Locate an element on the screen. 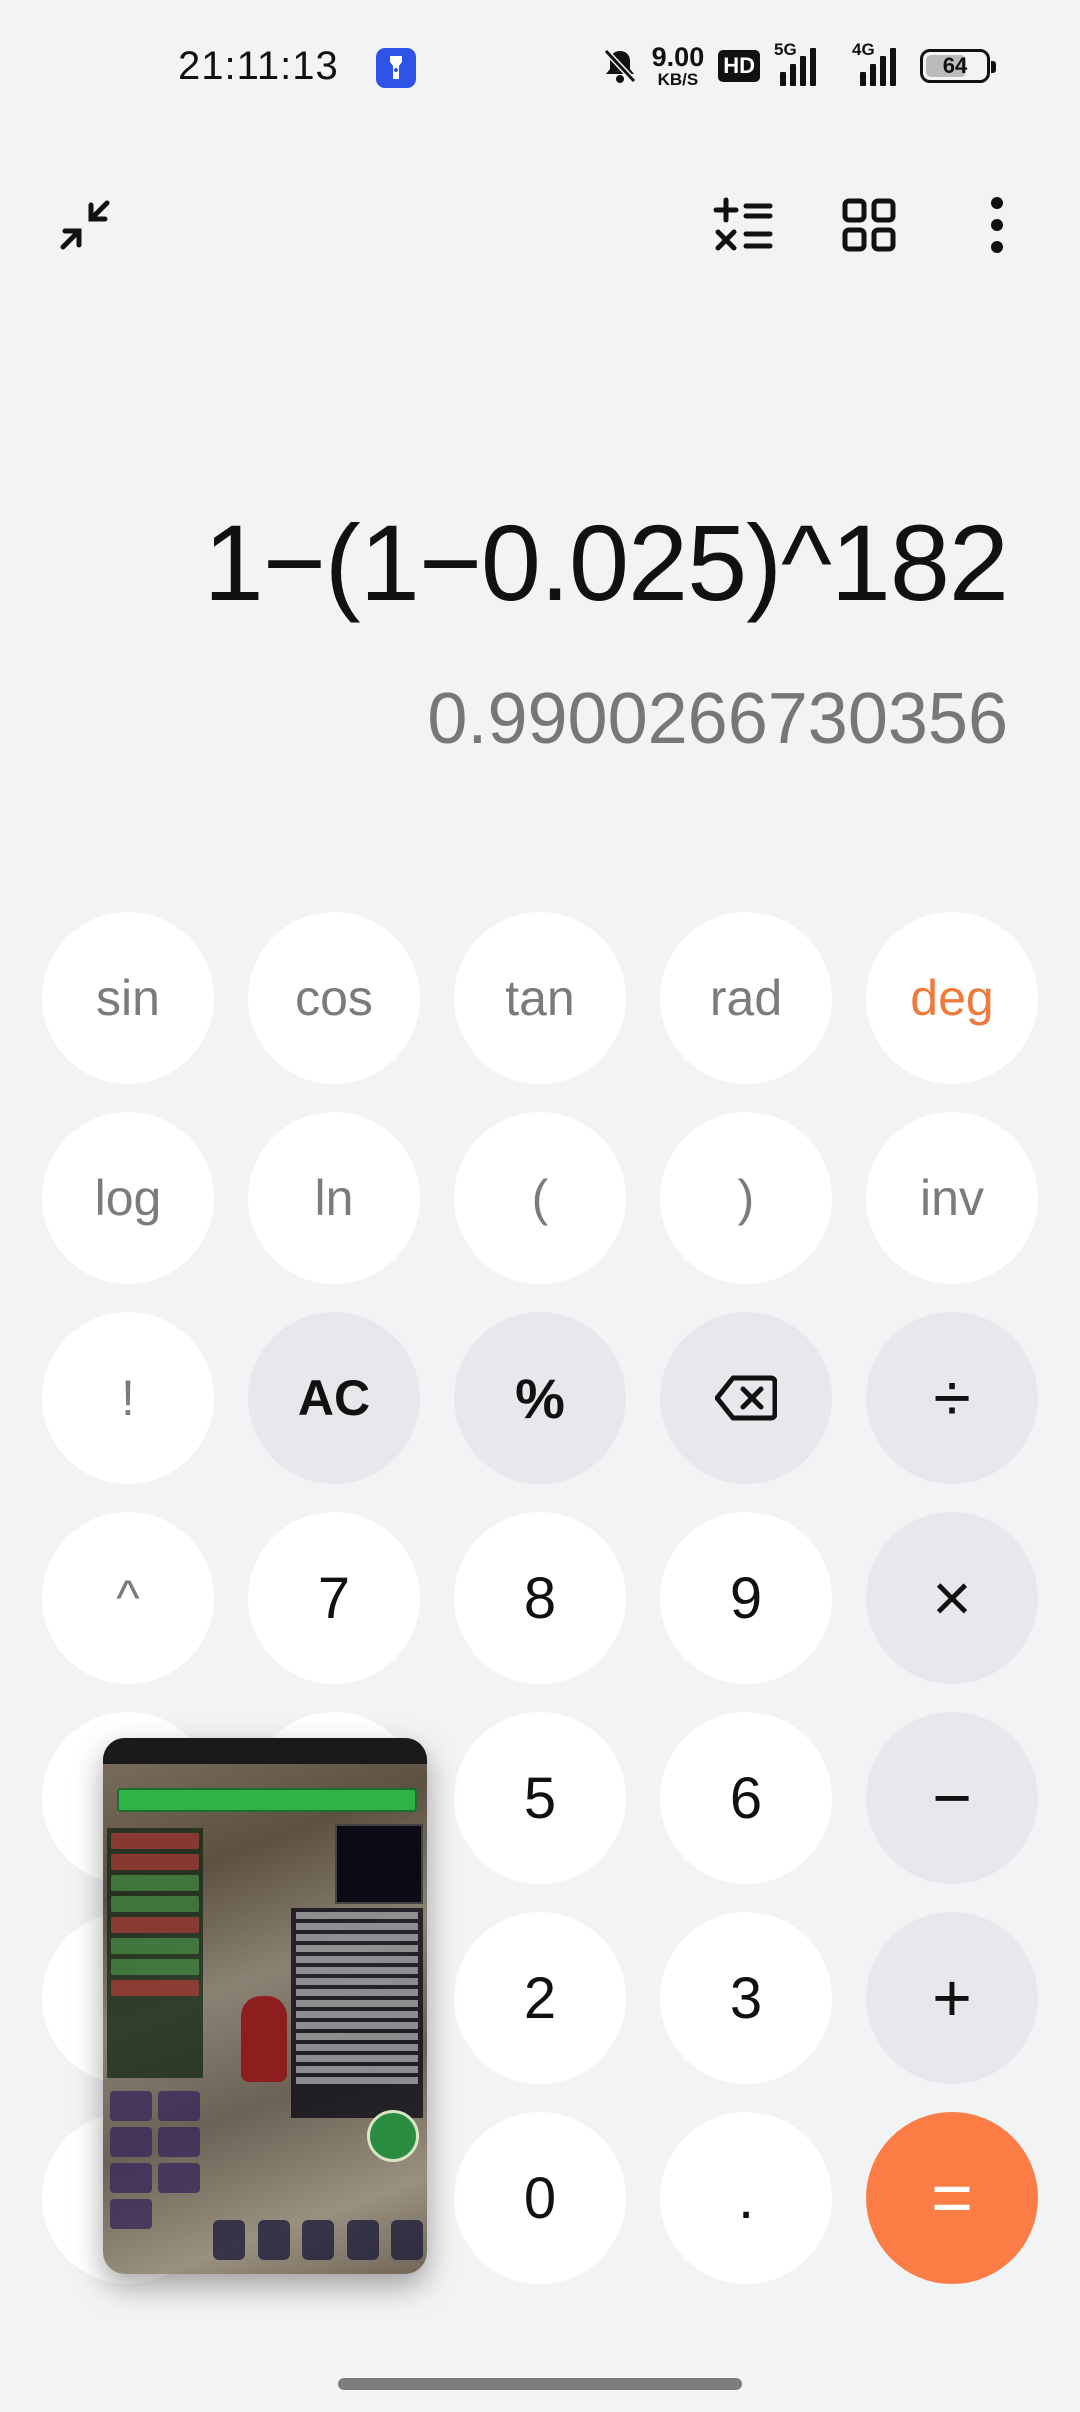 Image resolution: width=1080 pixels, height=2412 pixels. decimal-button: . is located at coordinates (746, 2198).